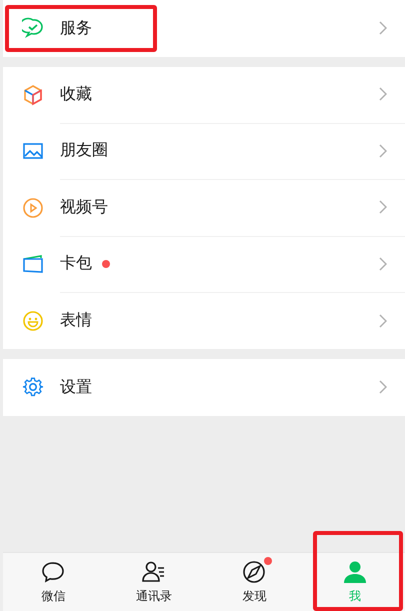 The image size is (405, 611). Describe the element at coordinates (204, 387) in the screenshot. I see `menu-item: 设置` at that location.